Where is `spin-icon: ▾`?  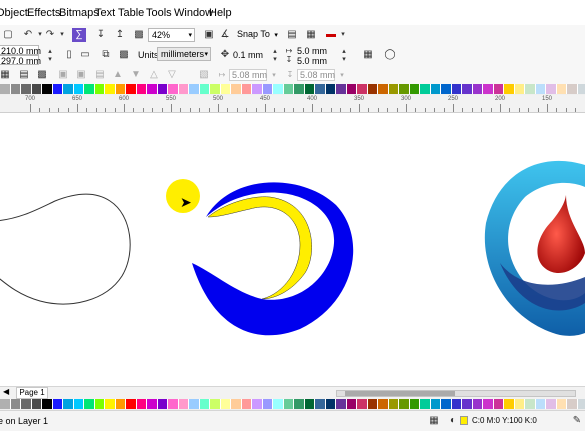 spin-icon: ▾ is located at coordinates (274, 76).